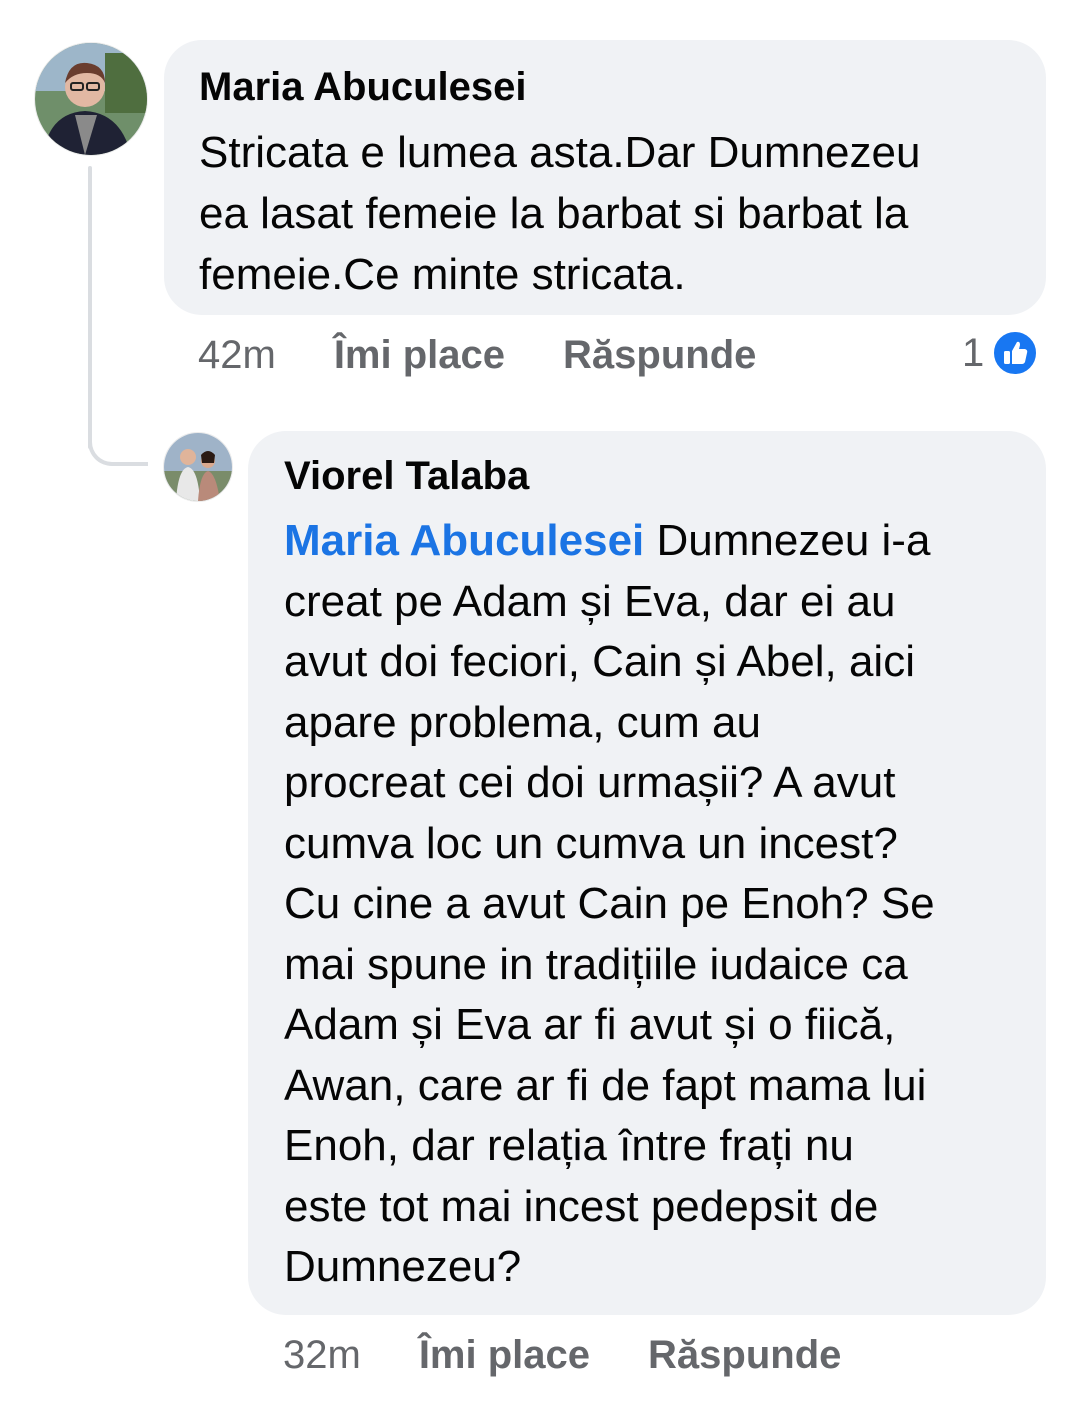  I want to click on like-icon, so click(1015, 353).